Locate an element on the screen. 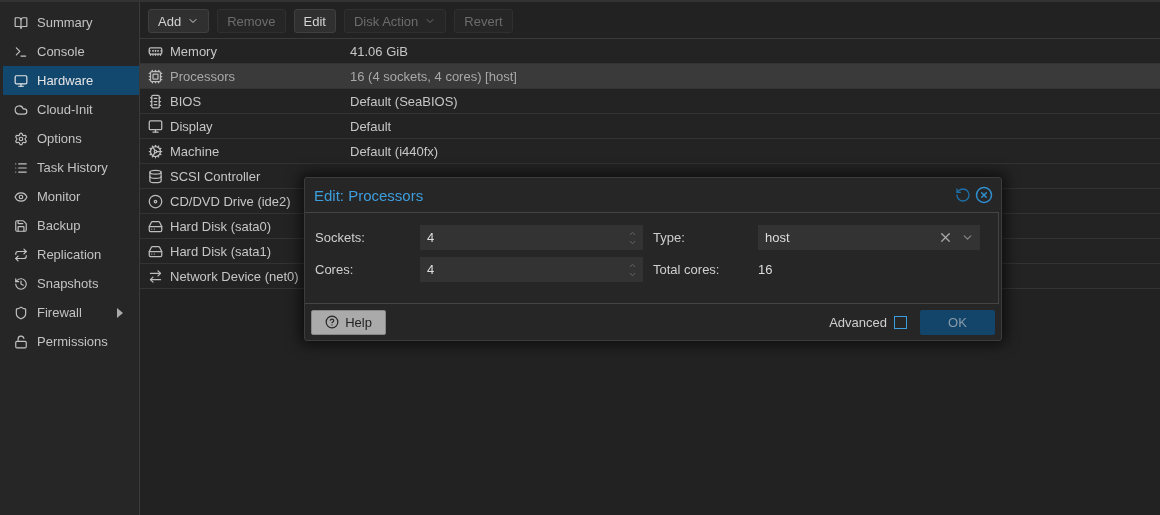  device-name: Display is located at coordinates (191, 126).